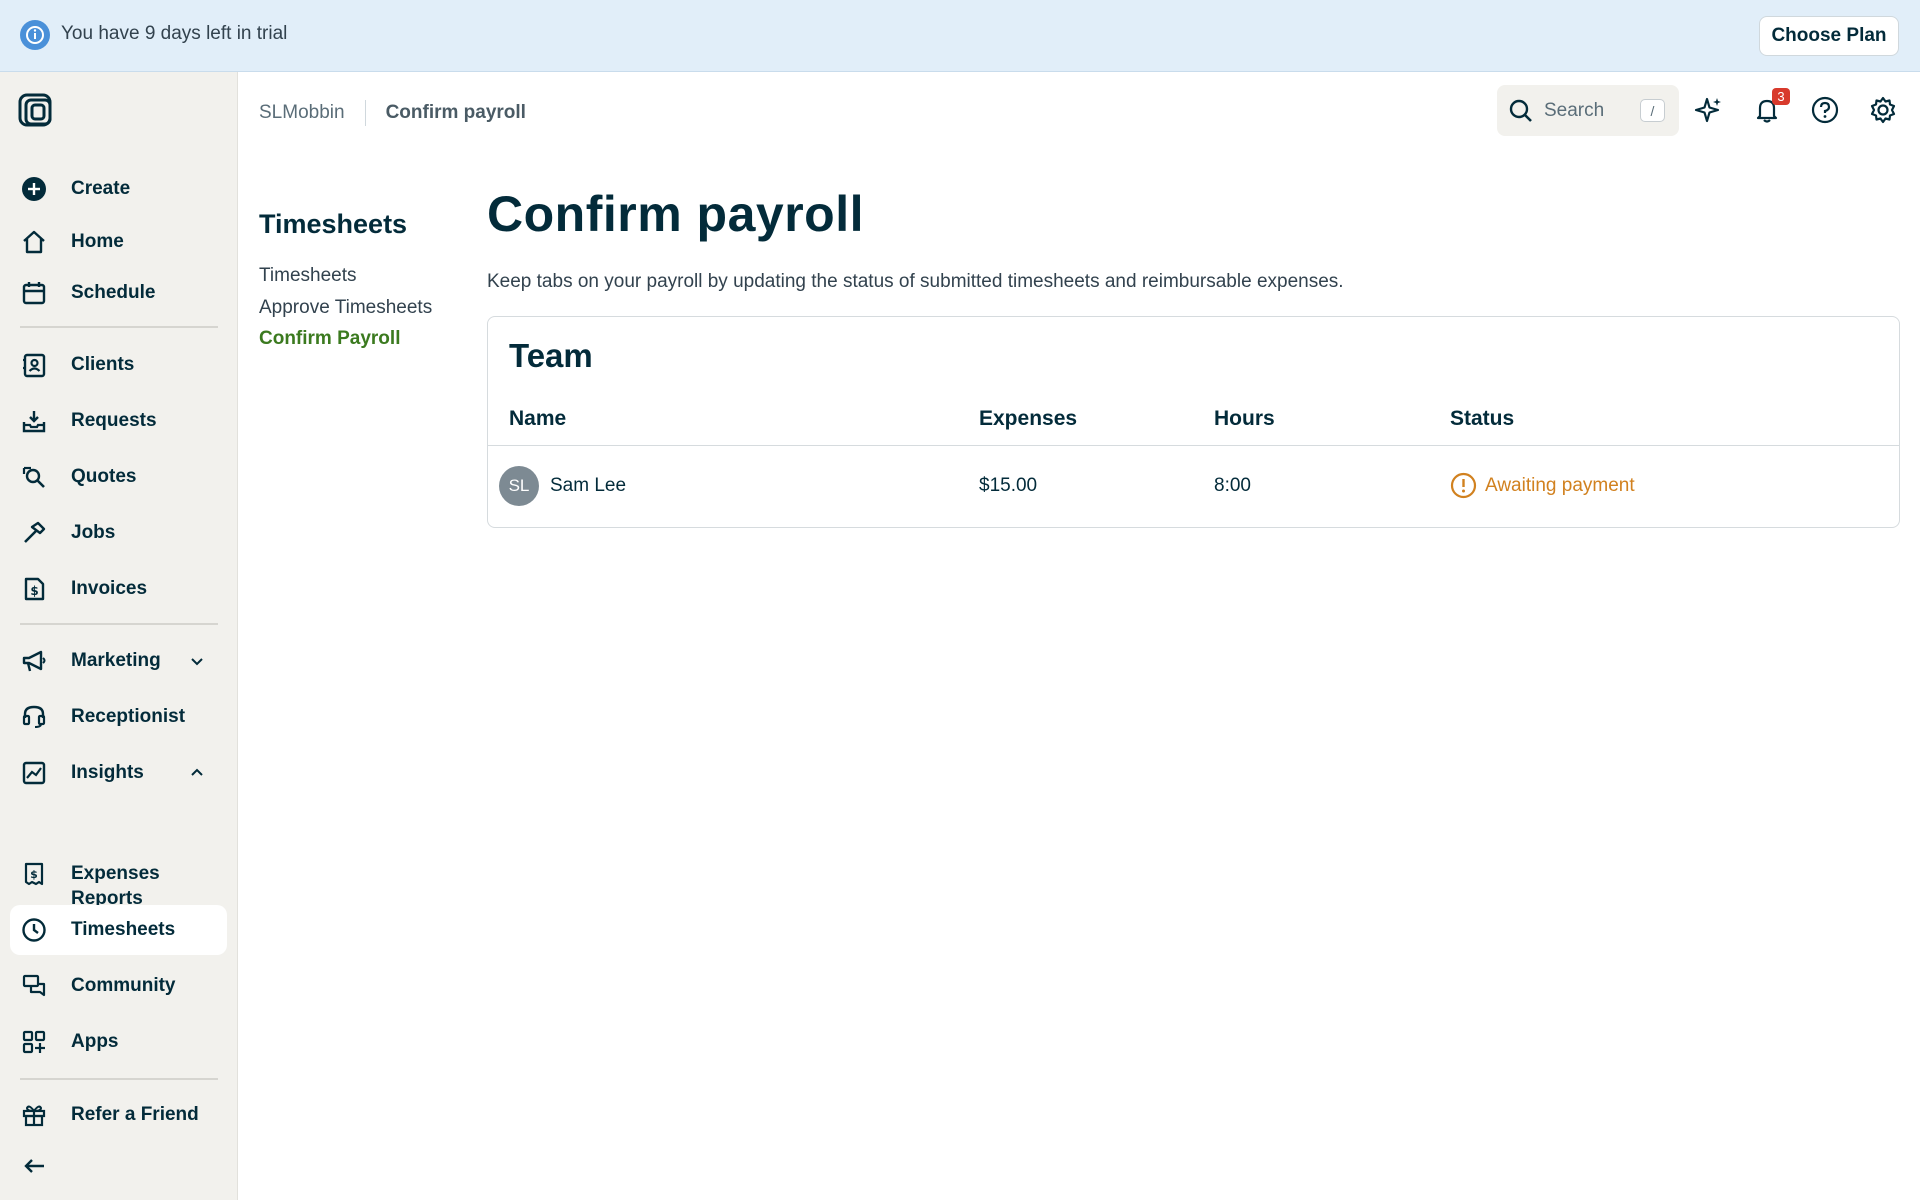 This screenshot has width=1920, height=1200. Describe the element at coordinates (1829, 36) in the screenshot. I see `choose-plan-button: Choose Plan` at that location.